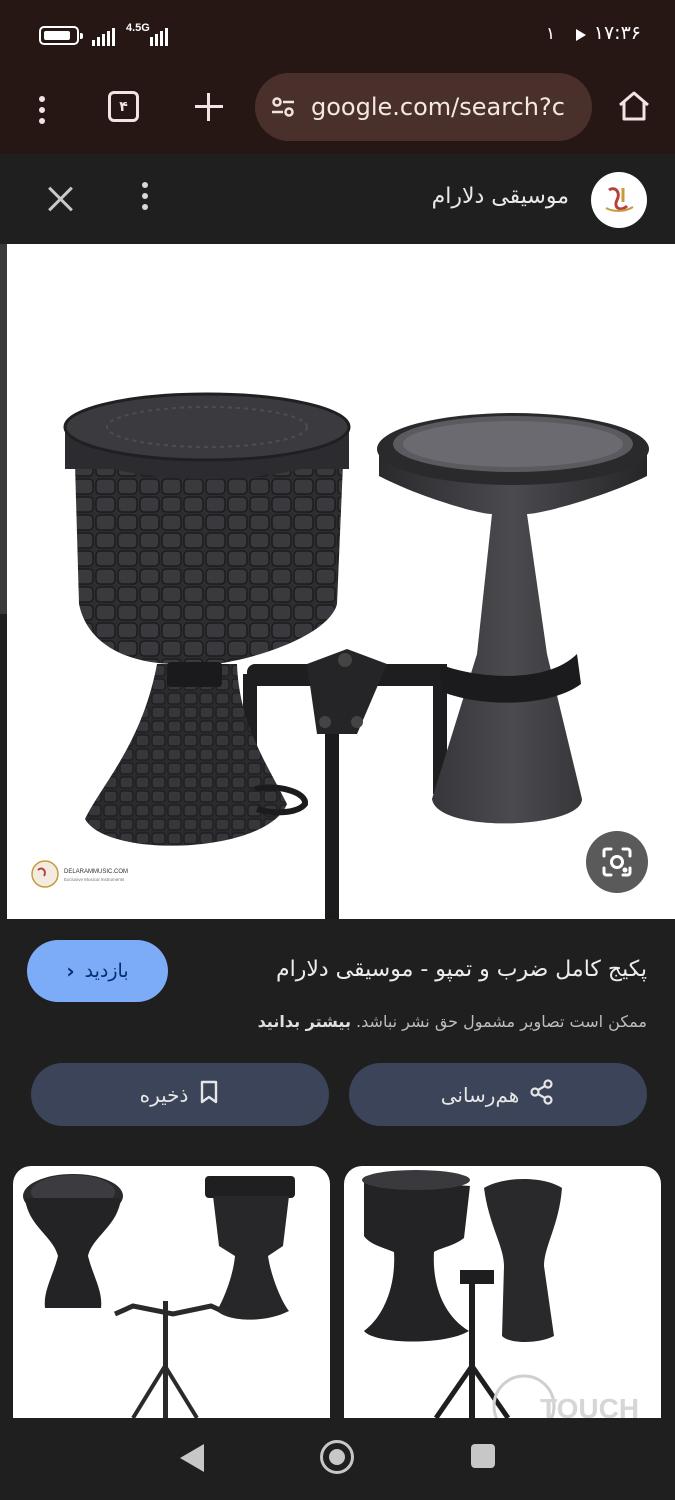 This screenshot has height=1500, width=675. I want to click on result-title: پکیج کامل ضرب و تمپو - موسیقی دلارام, so click(461, 969).